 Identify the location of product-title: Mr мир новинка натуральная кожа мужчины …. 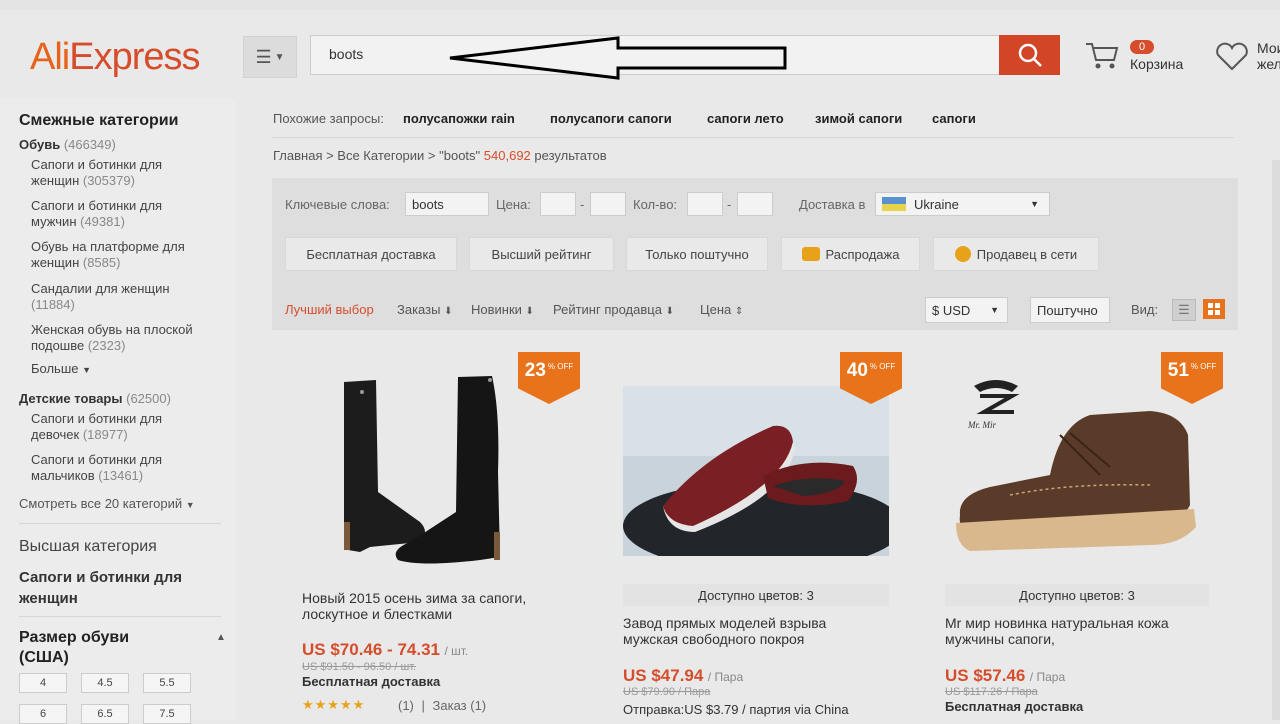
(1075, 631).